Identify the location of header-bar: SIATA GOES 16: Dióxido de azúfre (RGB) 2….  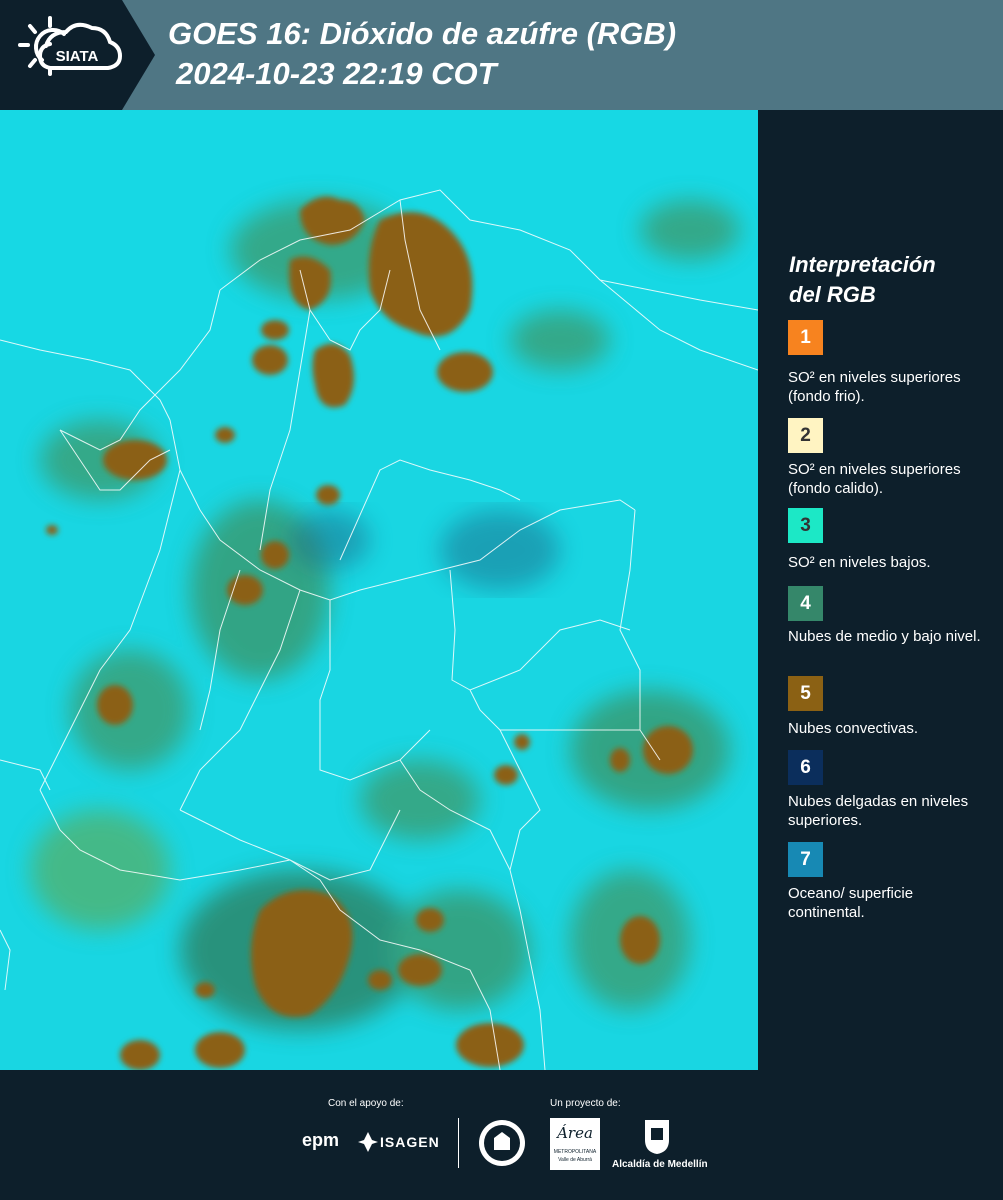
(501, 55).